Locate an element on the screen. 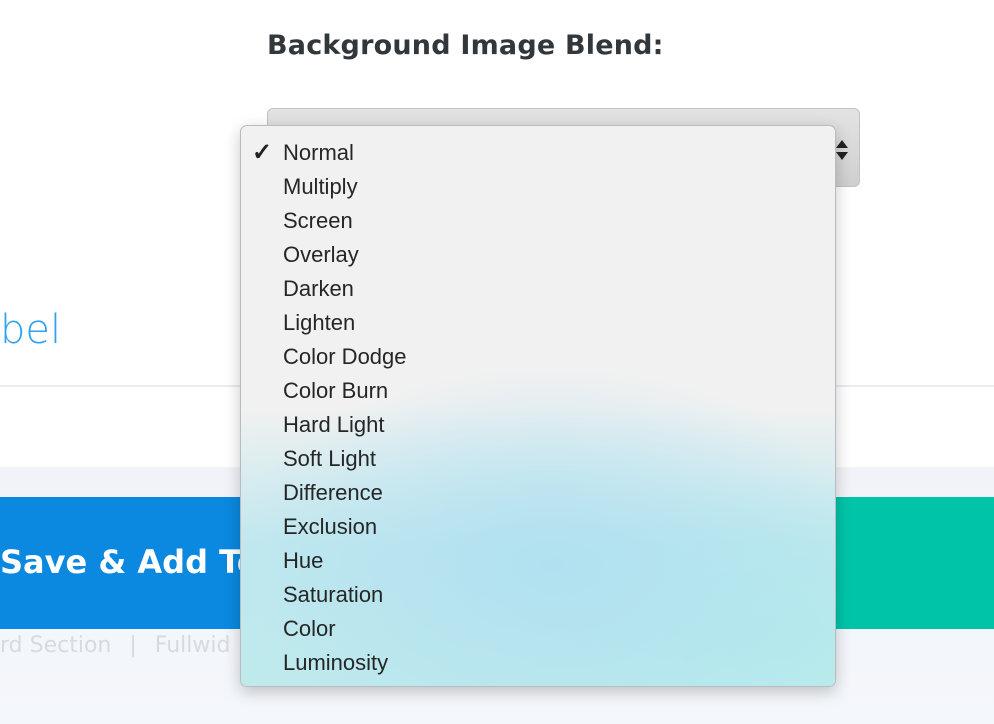 Image resolution: width=994 pixels, height=724 pixels. option-label: Hard Light is located at coordinates (334, 424).